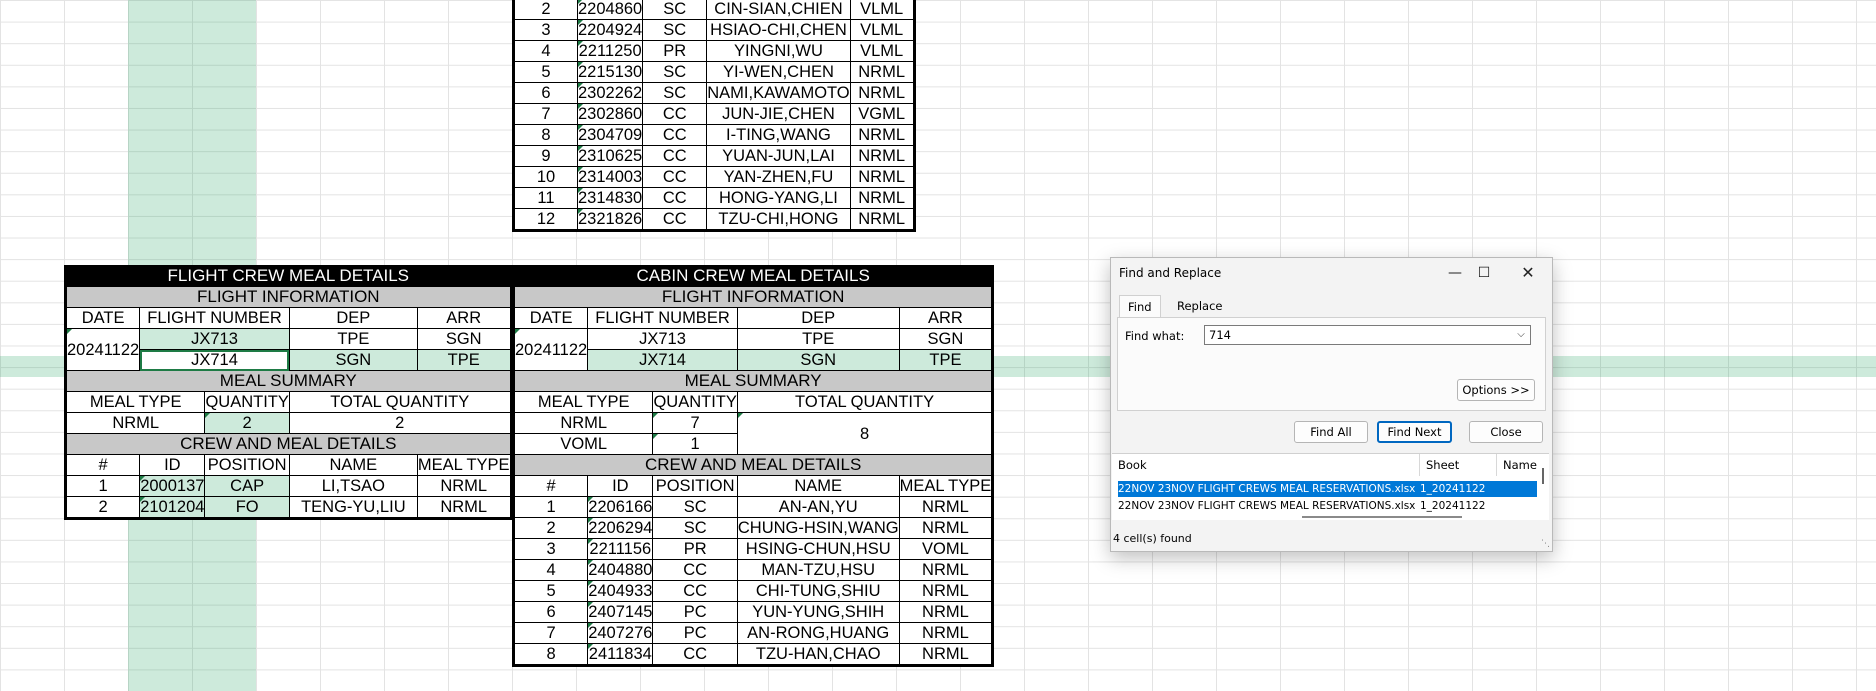 This screenshot has width=1876, height=691. Describe the element at coordinates (353, 318) in the screenshot. I see `header-dep: DEP` at that location.